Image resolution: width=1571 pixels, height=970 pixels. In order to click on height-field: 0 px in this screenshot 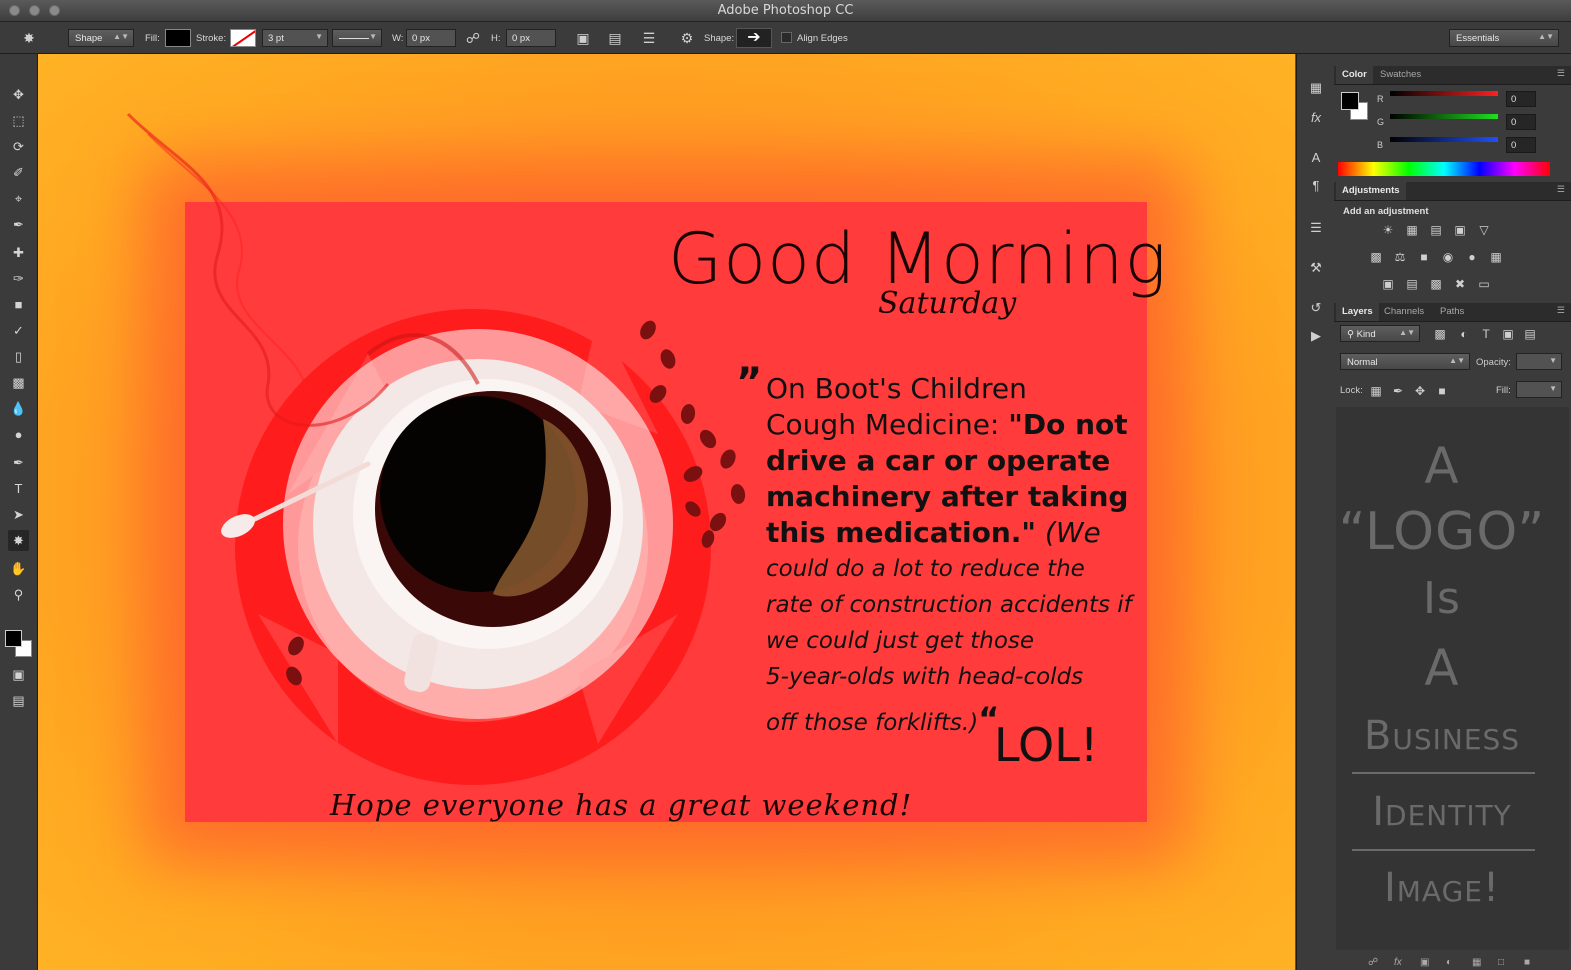, I will do `click(531, 38)`.